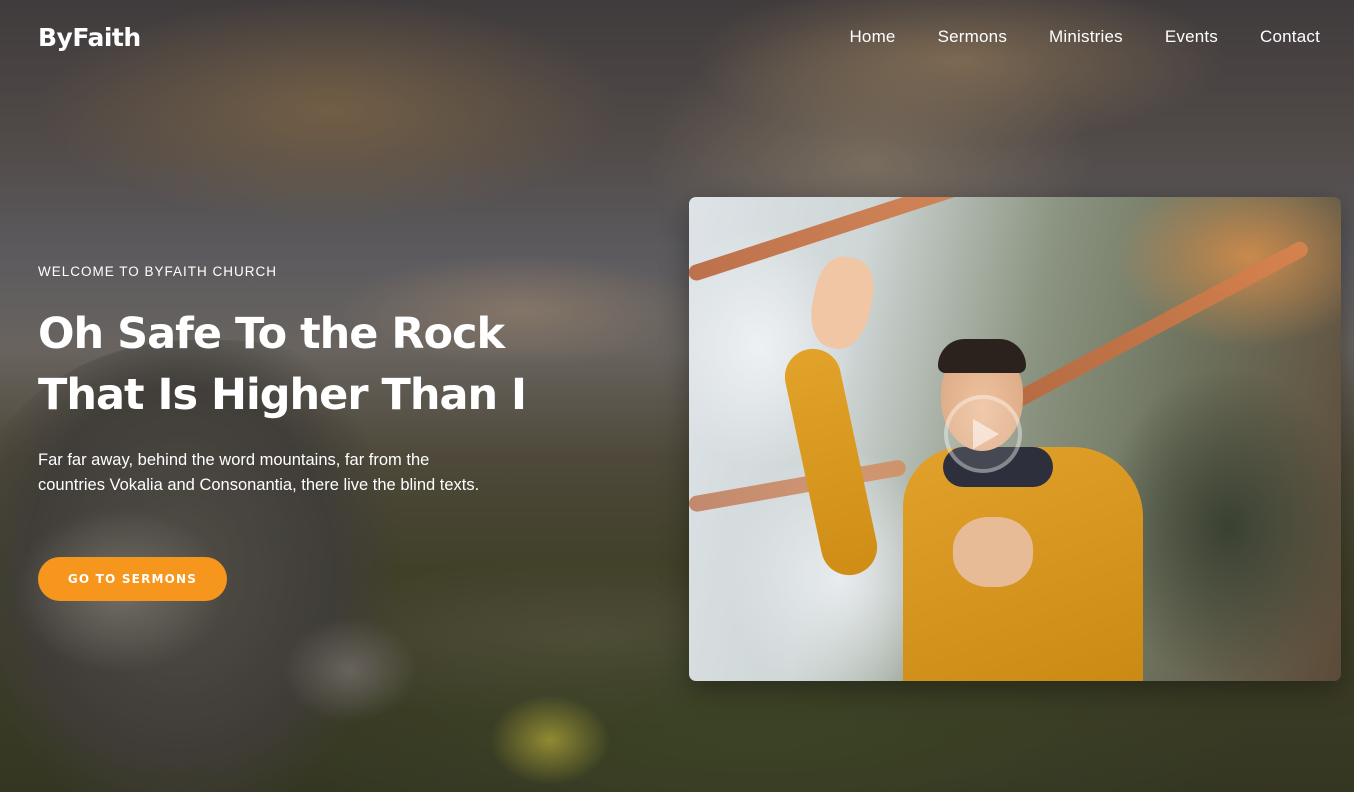 The width and height of the screenshot is (1354, 792). Describe the element at coordinates (831, 462) in the screenshot. I see `raised-arm` at that location.